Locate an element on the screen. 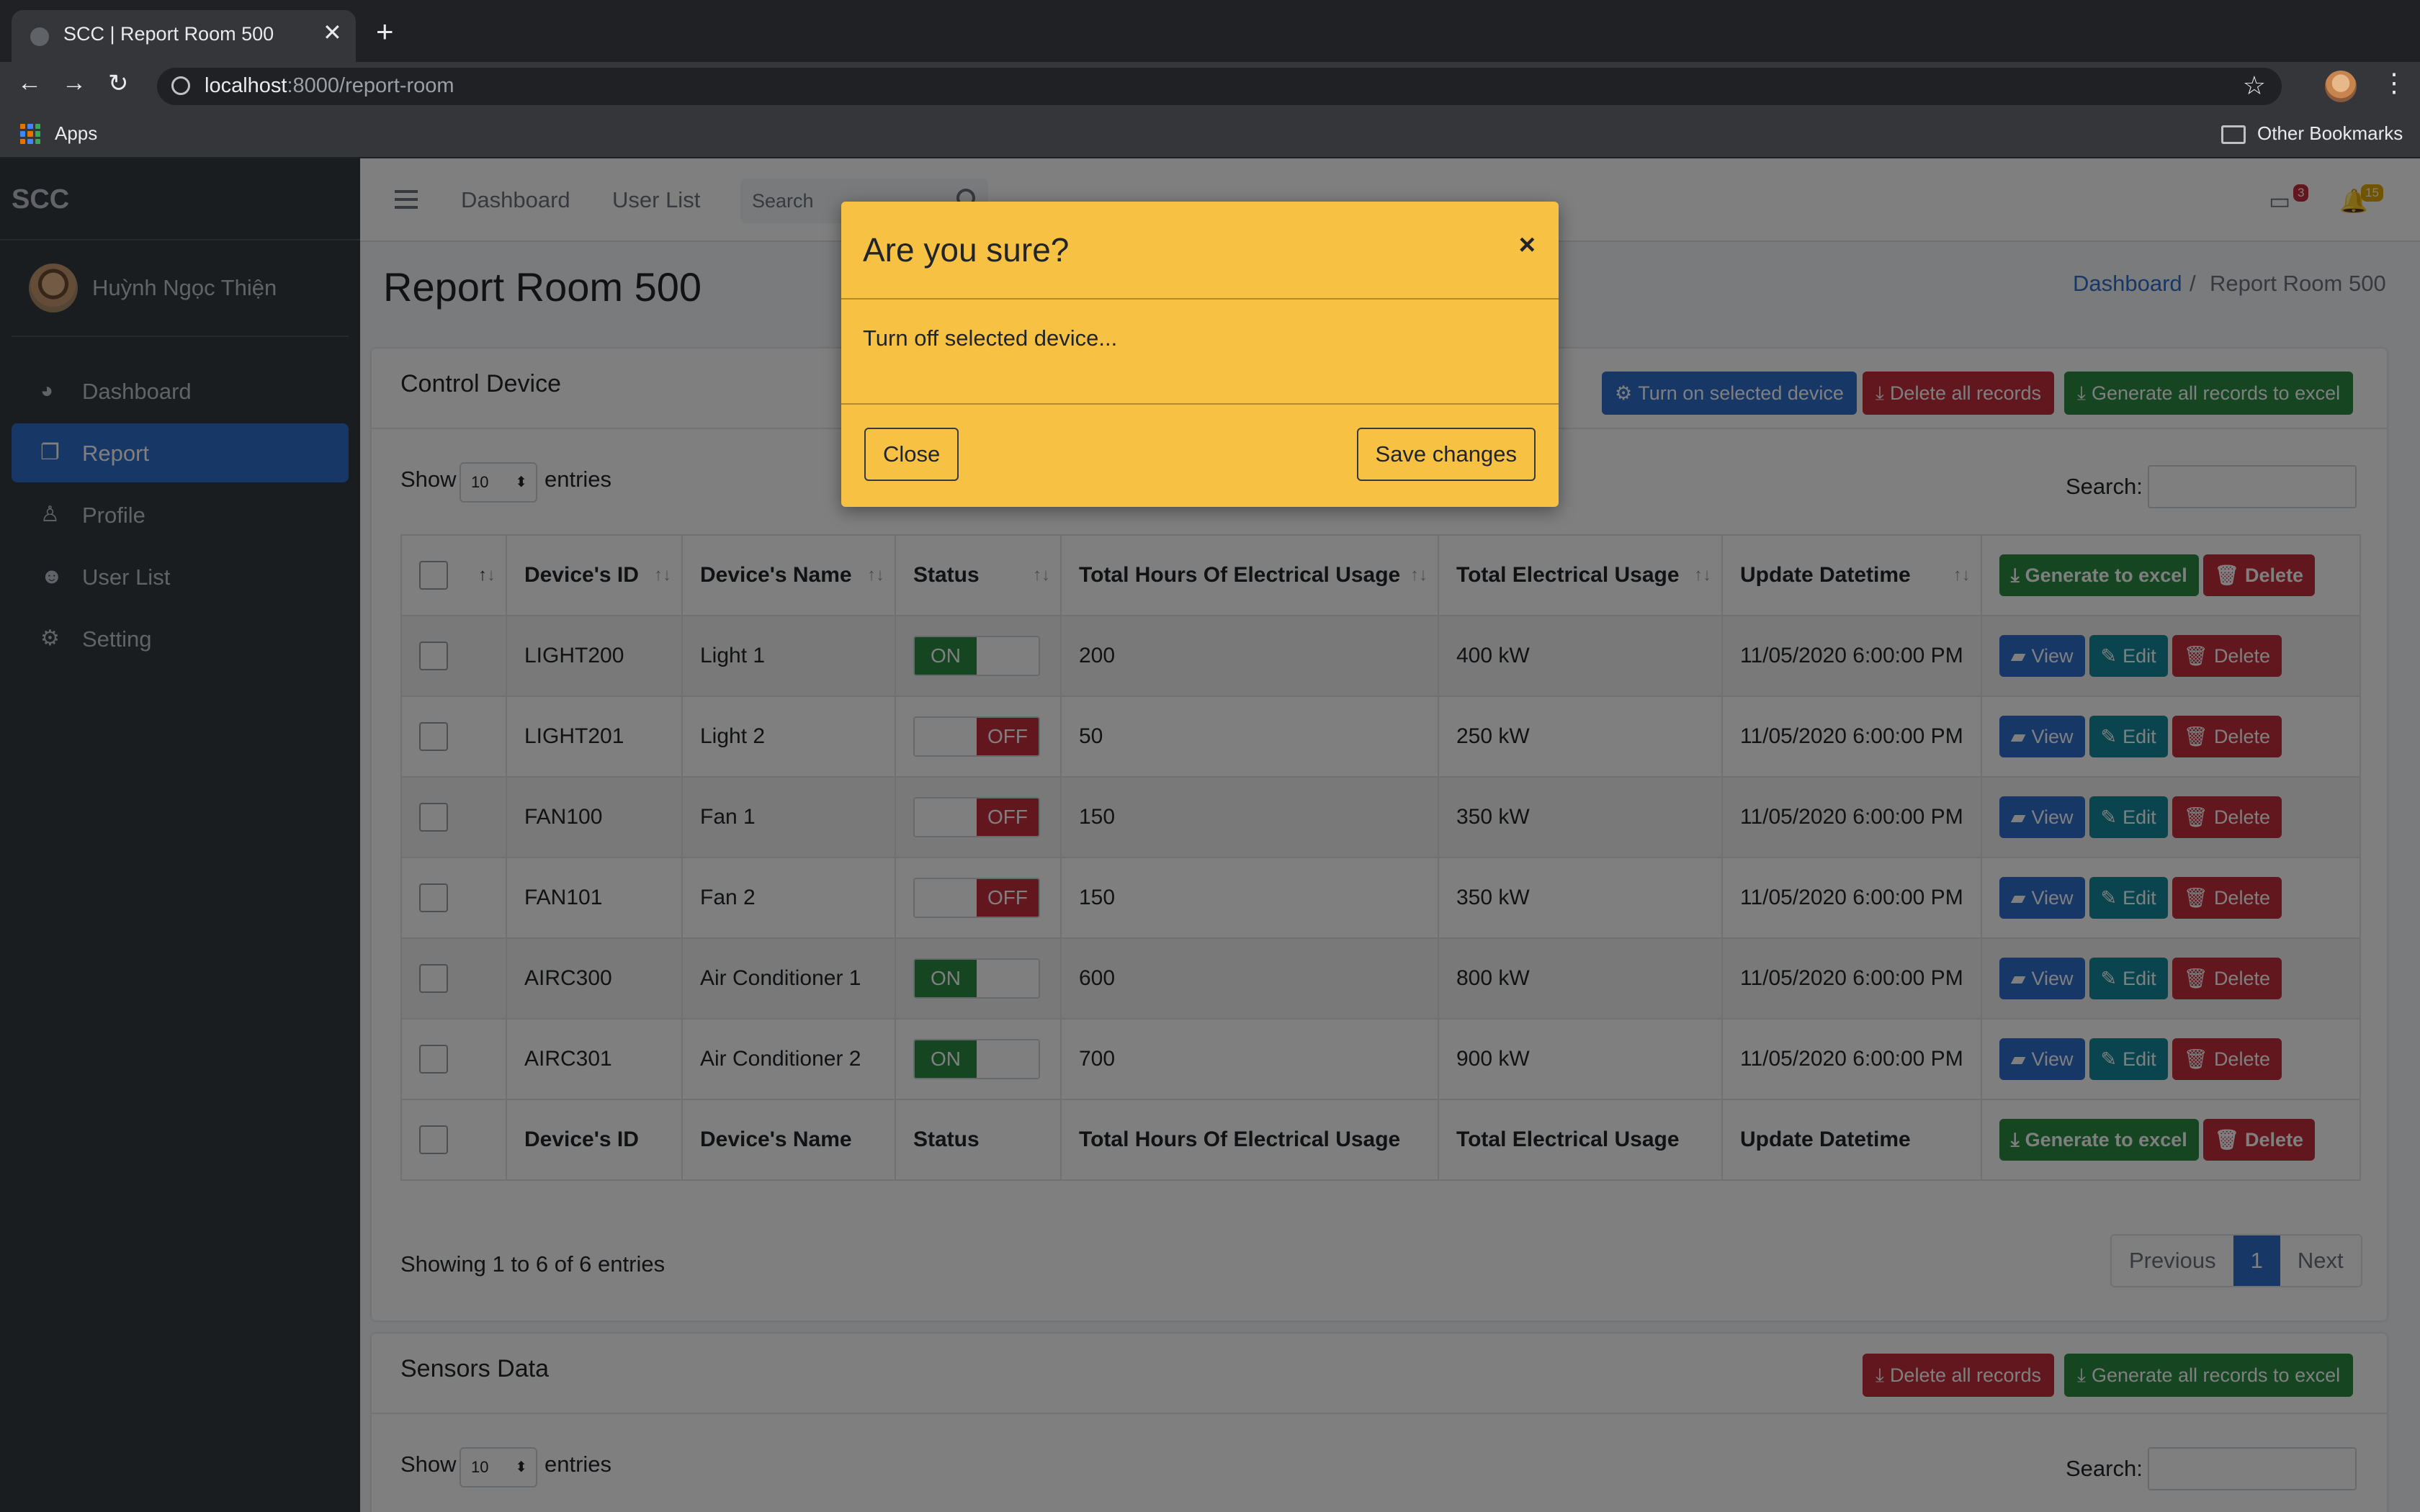 This screenshot has height=1512, width=2420. folder-icon is located at coordinates (2233, 134).